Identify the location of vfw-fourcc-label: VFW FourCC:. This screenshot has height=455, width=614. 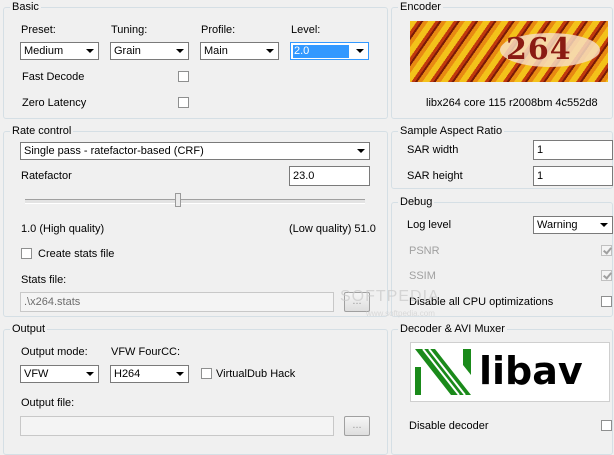
(146, 352).